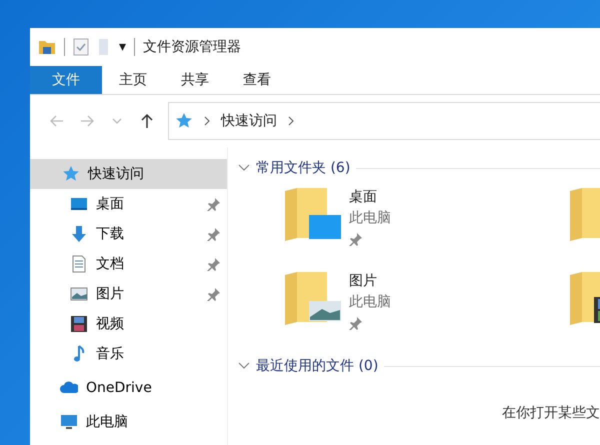 The height and width of the screenshot is (445, 600). I want to click on ribbon-tab: 查看, so click(257, 80).